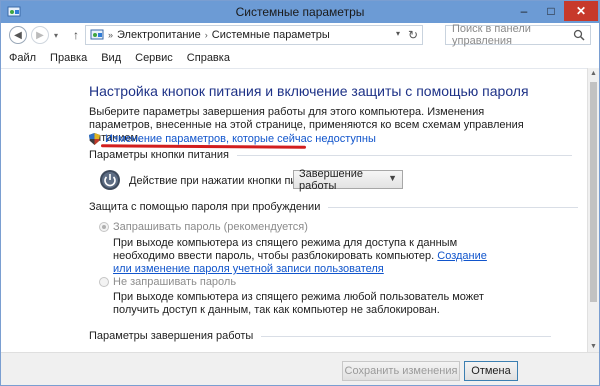  I want to click on forward-button: ▶, so click(40, 35).